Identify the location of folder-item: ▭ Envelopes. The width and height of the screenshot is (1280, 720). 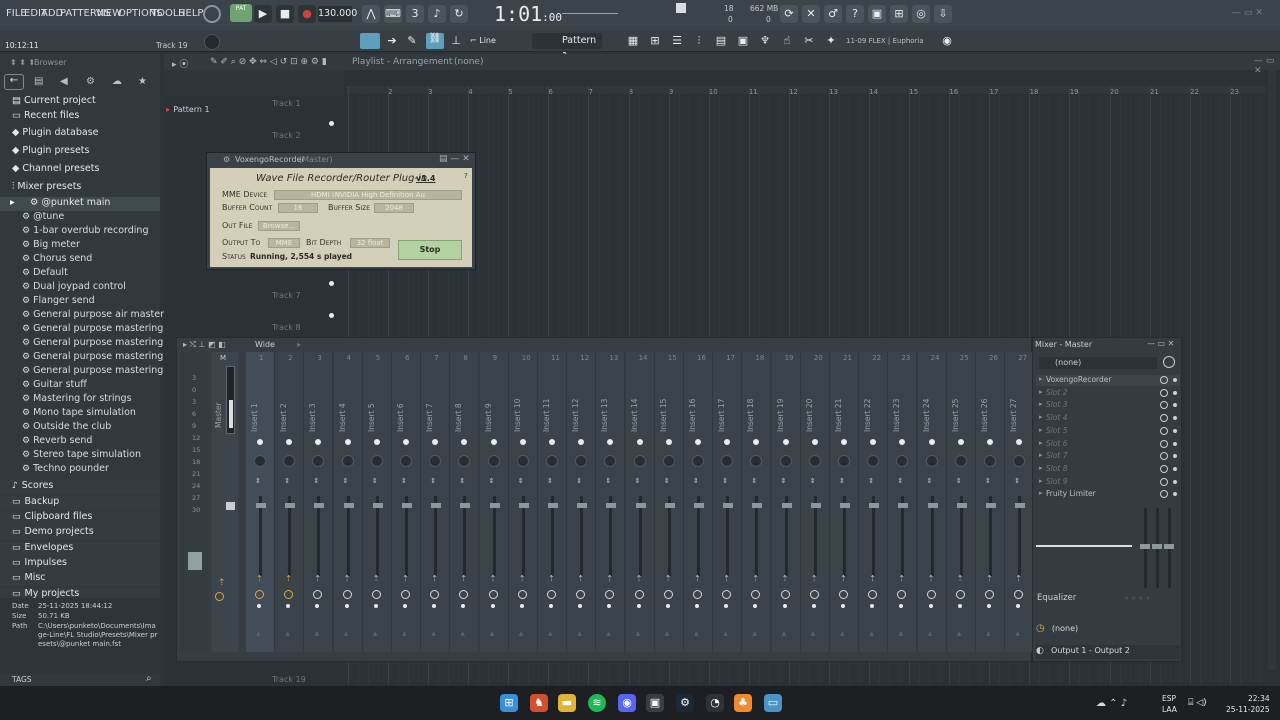
(80, 549).